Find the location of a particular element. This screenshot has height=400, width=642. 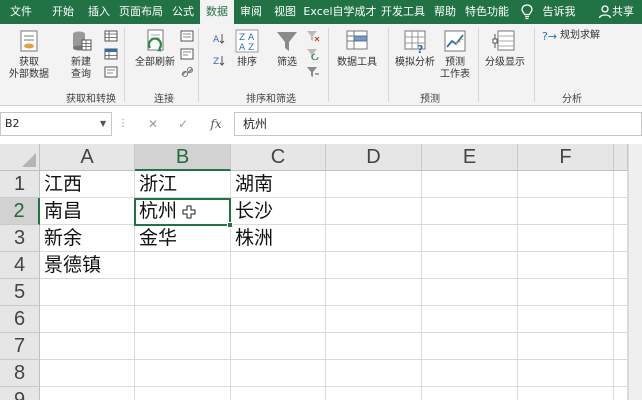

cell-c3: 株洲 is located at coordinates (278, 238).